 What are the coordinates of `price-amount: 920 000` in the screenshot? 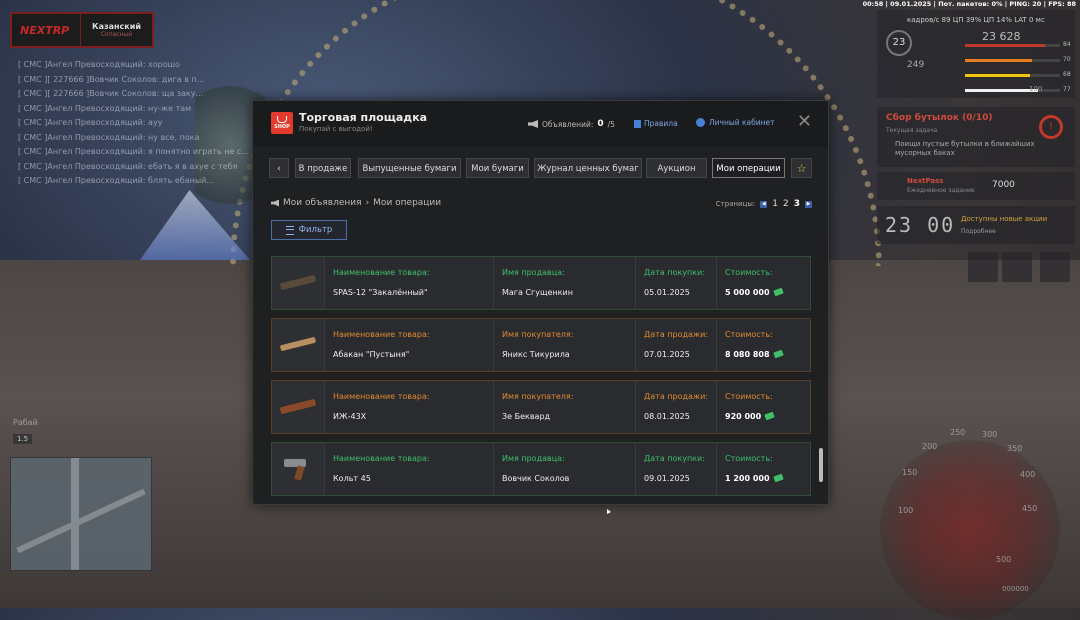 It's located at (743, 416).